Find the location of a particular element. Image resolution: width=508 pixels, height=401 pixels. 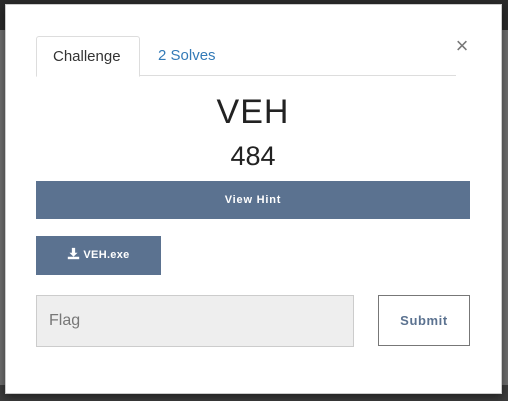

tab-solves: 2 Solves is located at coordinates (187, 56).